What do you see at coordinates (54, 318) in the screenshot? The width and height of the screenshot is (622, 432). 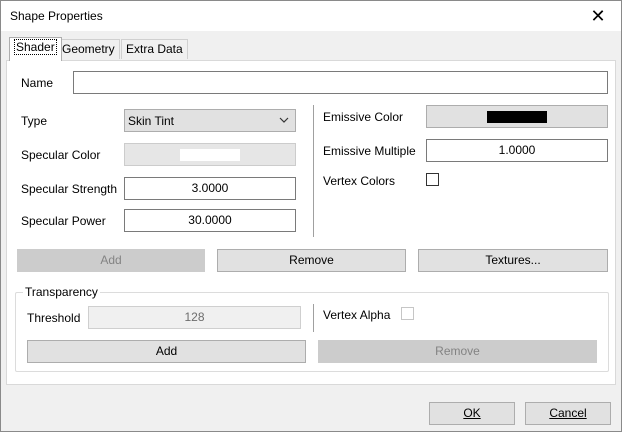 I see `threshold-label: Threshold` at bounding box center [54, 318].